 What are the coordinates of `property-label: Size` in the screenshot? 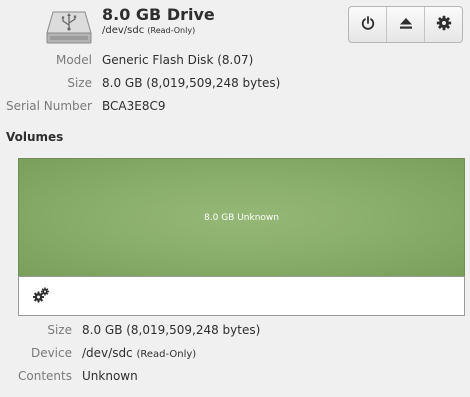 It's located at (79, 83).